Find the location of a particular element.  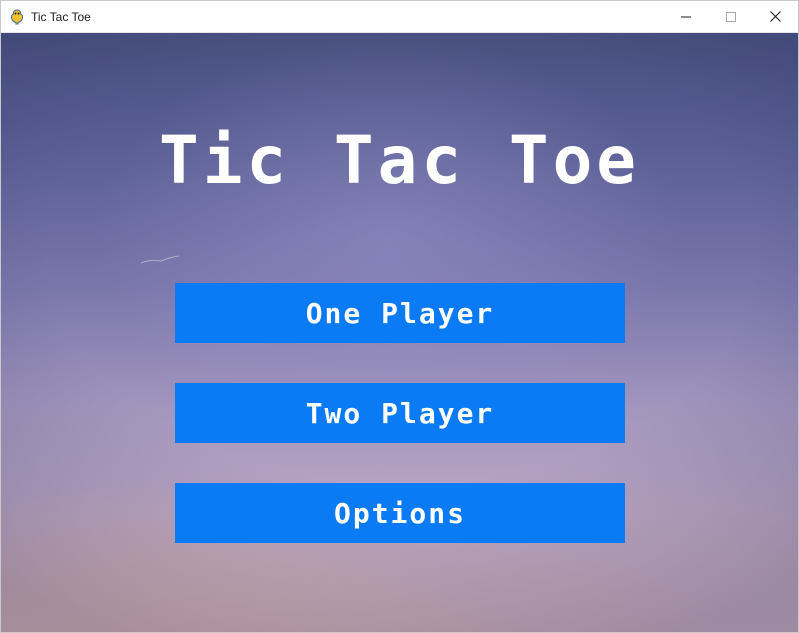

maximize-button is located at coordinates (730, 16).